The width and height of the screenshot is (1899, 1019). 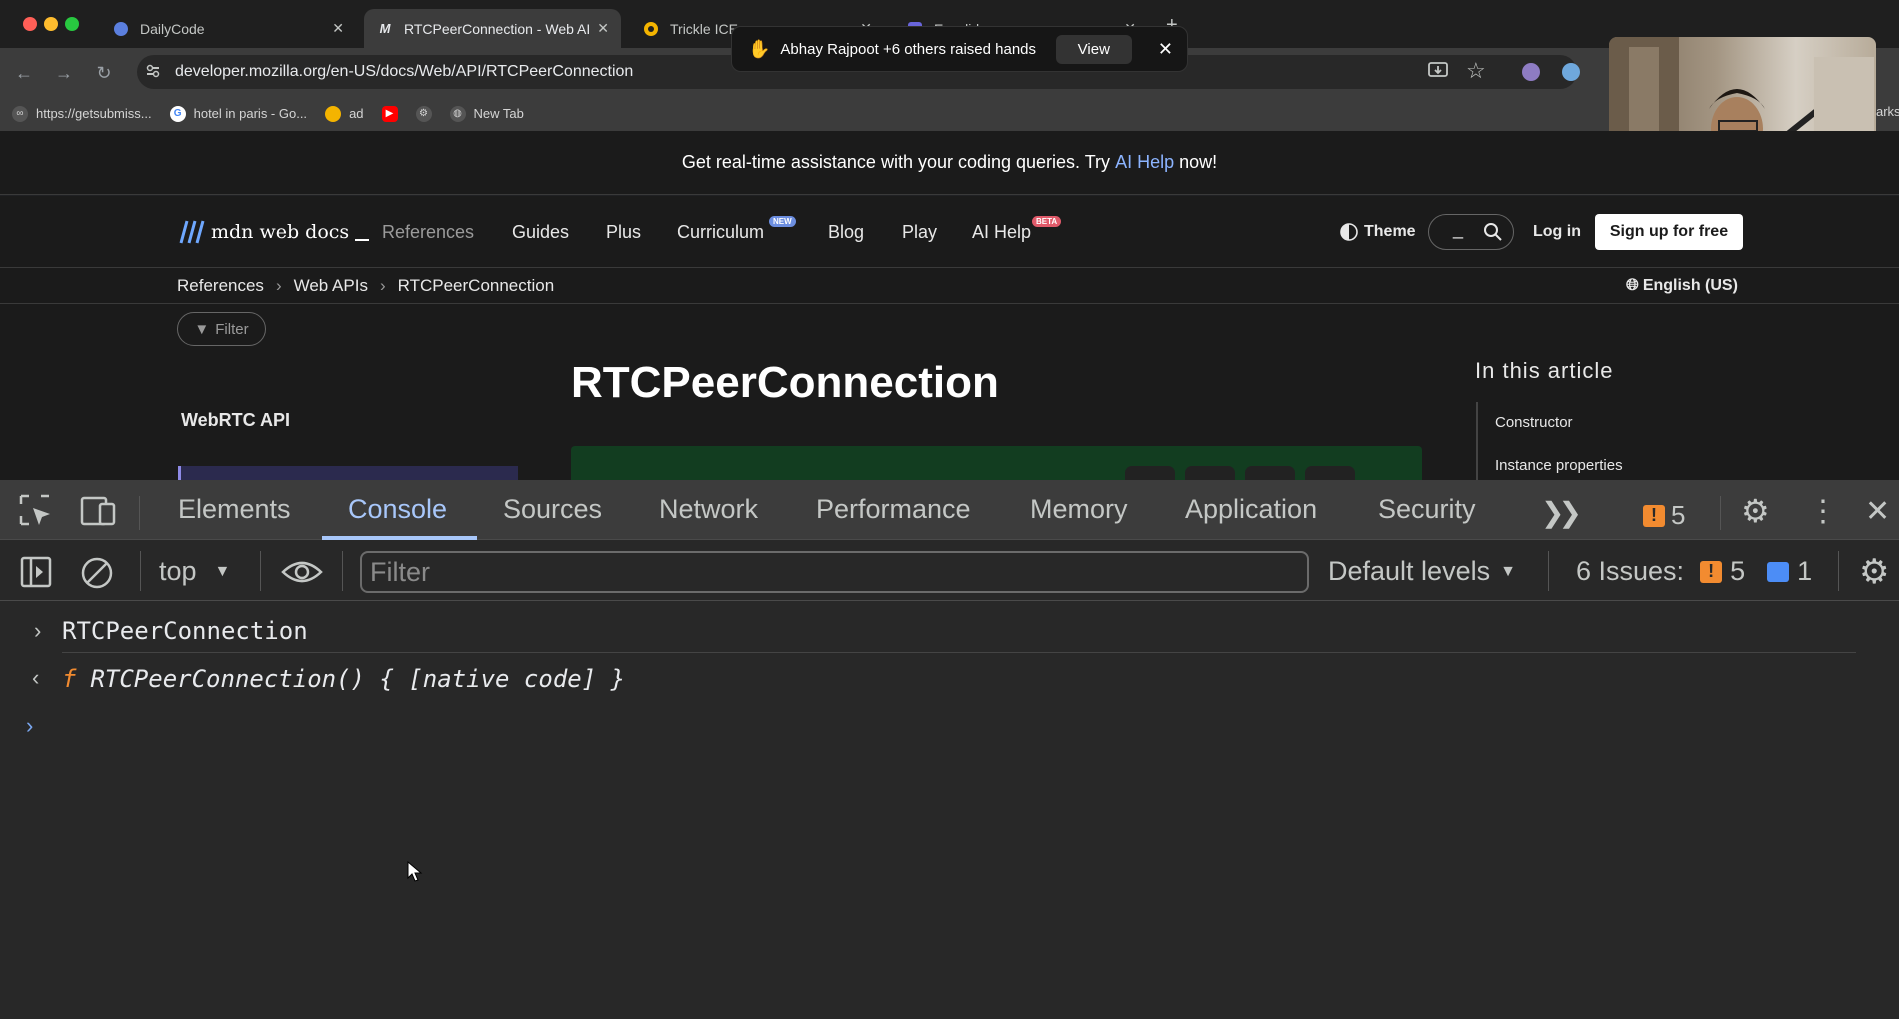 What do you see at coordinates (893, 509) in the screenshot?
I see `tab-performance: Performance` at bounding box center [893, 509].